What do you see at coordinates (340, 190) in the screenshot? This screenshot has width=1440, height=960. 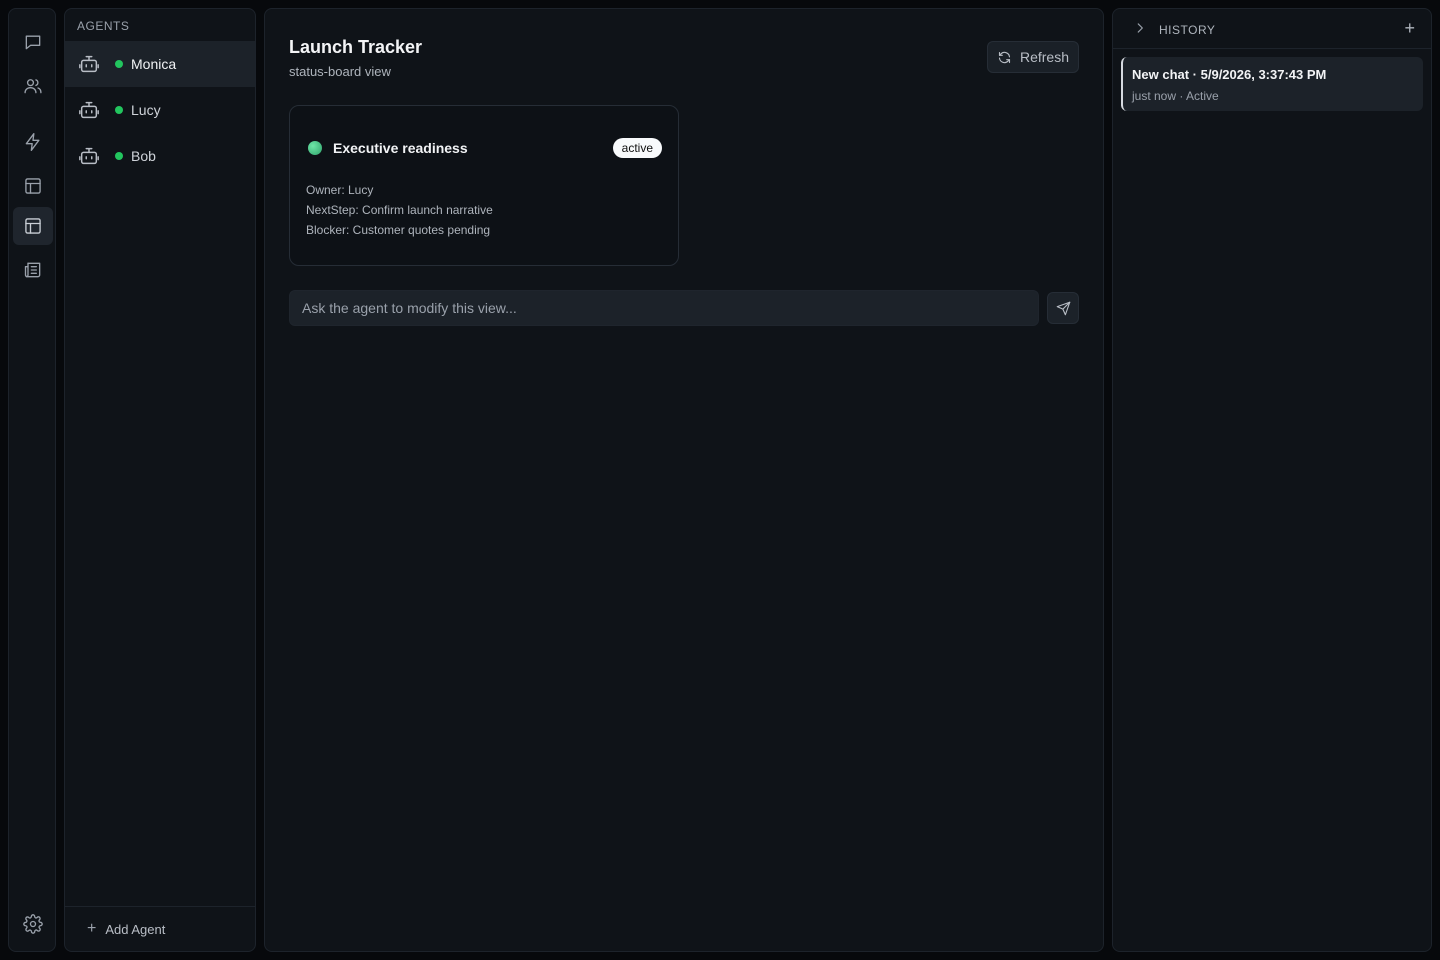 I see `card-owner: Owner: Lucy` at bounding box center [340, 190].